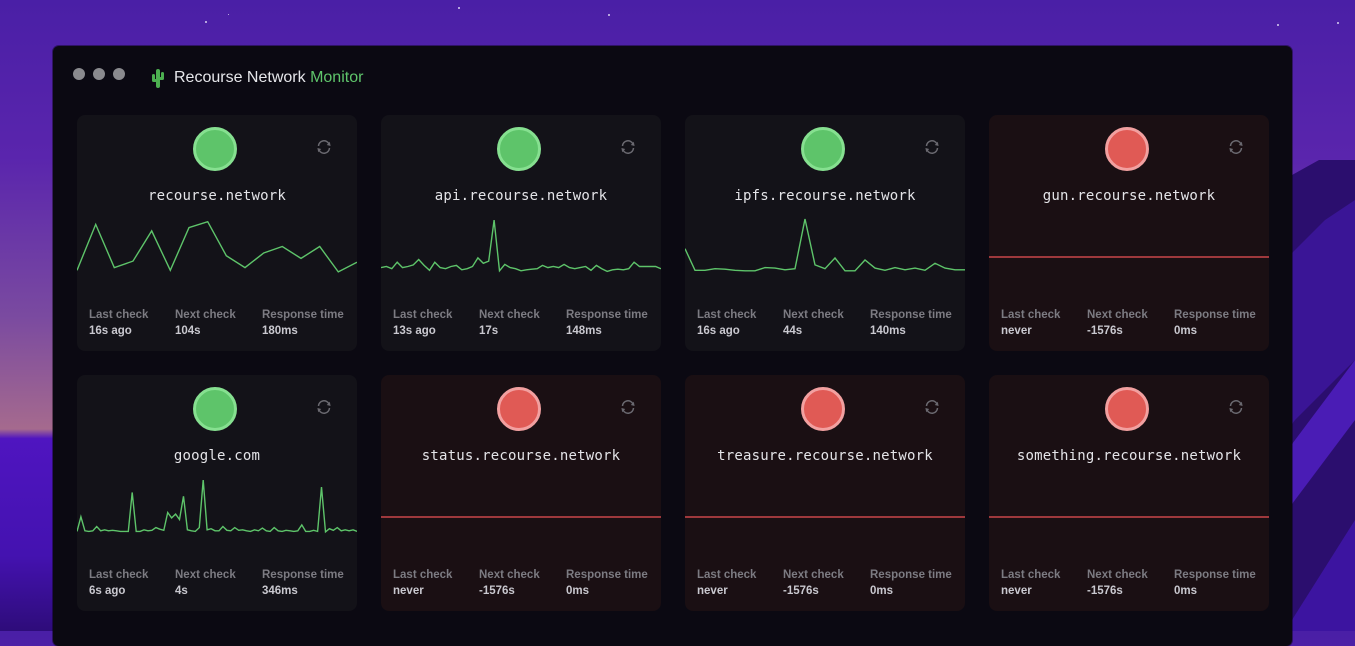 This screenshot has height=646, width=1355. I want to click on next-check-stat: Next check 104s, so click(218, 323).